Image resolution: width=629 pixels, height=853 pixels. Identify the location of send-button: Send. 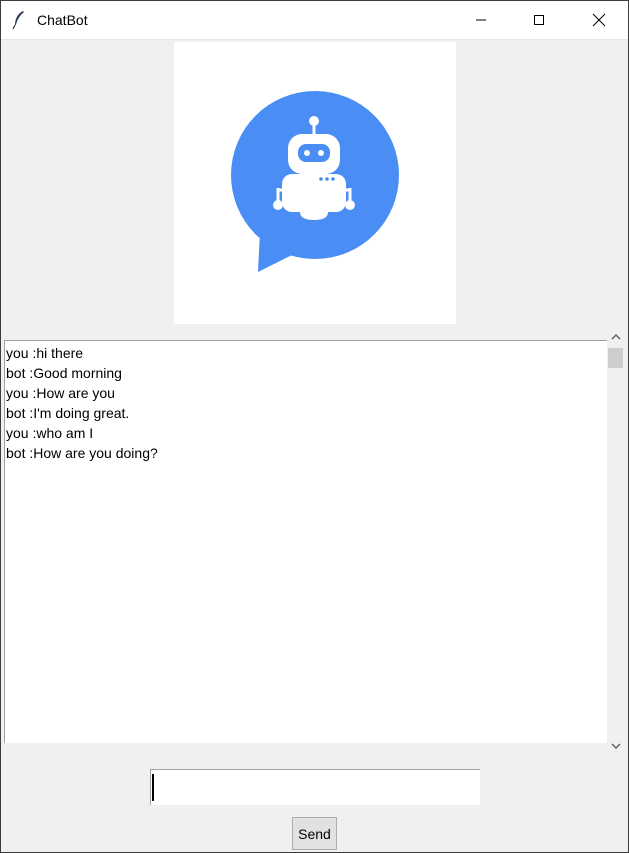
(314, 833).